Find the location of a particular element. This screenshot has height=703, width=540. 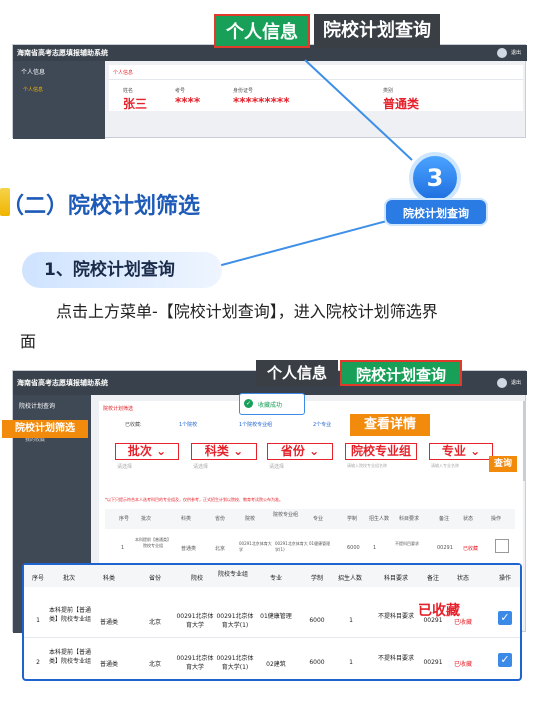

inner-header-requirement: 科目要求 is located at coordinates (409, 519).